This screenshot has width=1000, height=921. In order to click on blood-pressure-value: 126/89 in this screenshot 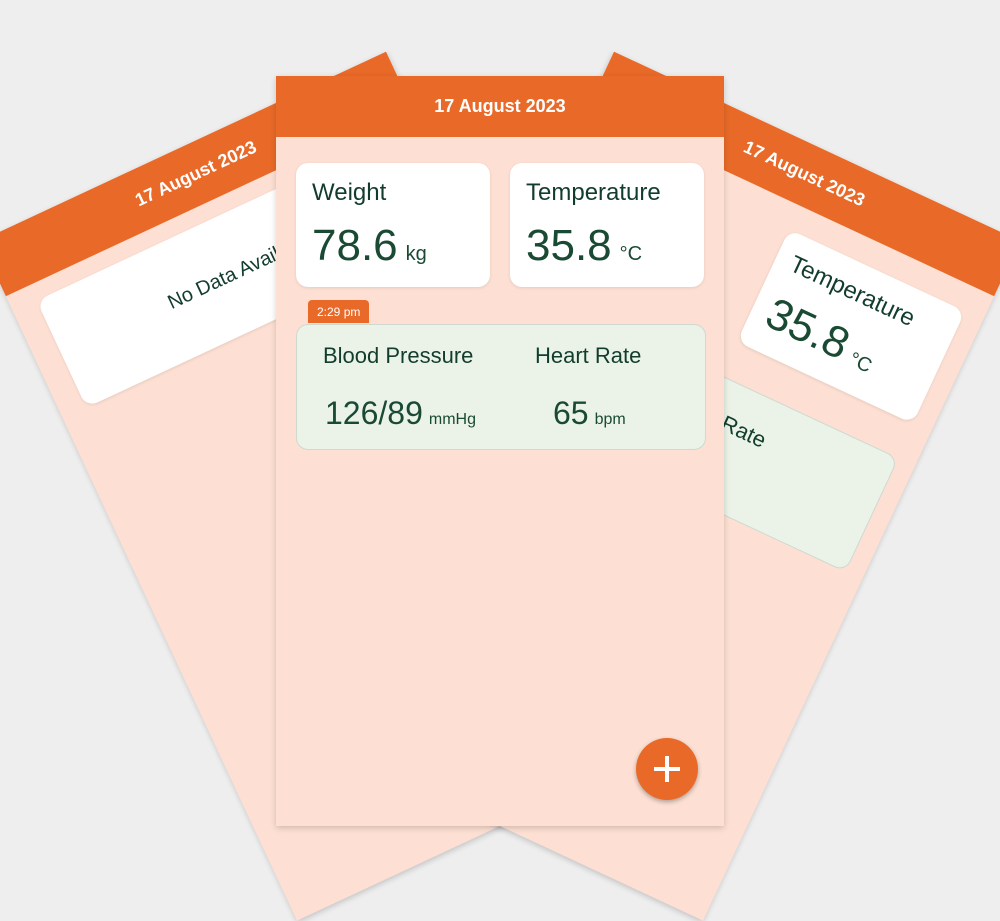, I will do `click(374, 413)`.